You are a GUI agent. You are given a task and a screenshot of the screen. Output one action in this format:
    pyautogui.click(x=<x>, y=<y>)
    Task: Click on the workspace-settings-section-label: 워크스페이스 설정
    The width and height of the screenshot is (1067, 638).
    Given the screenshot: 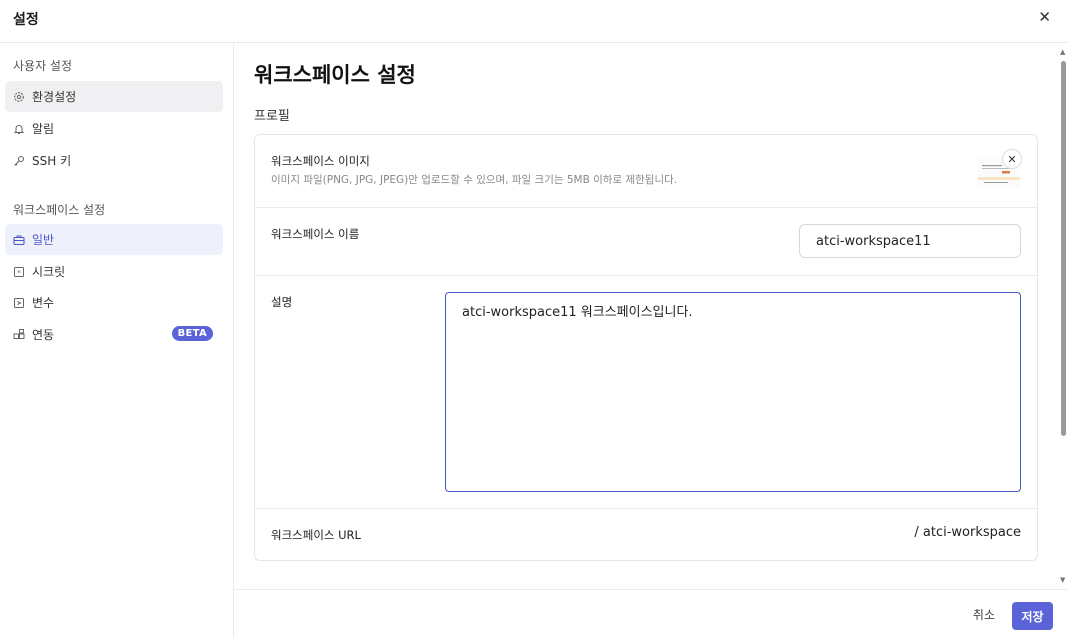 What is the action you would take?
    pyautogui.click(x=59, y=210)
    